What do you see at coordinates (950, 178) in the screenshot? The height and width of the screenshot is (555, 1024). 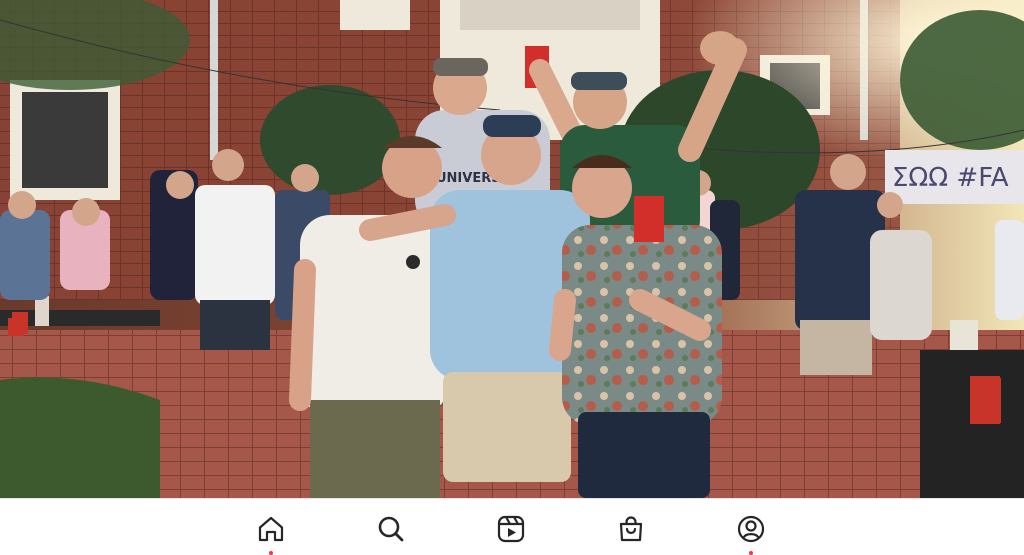 I see `banner-text: ΣΩΩ #FA` at bounding box center [950, 178].